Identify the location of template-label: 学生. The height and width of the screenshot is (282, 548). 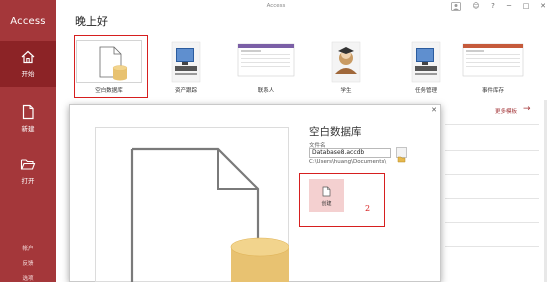
(346, 91).